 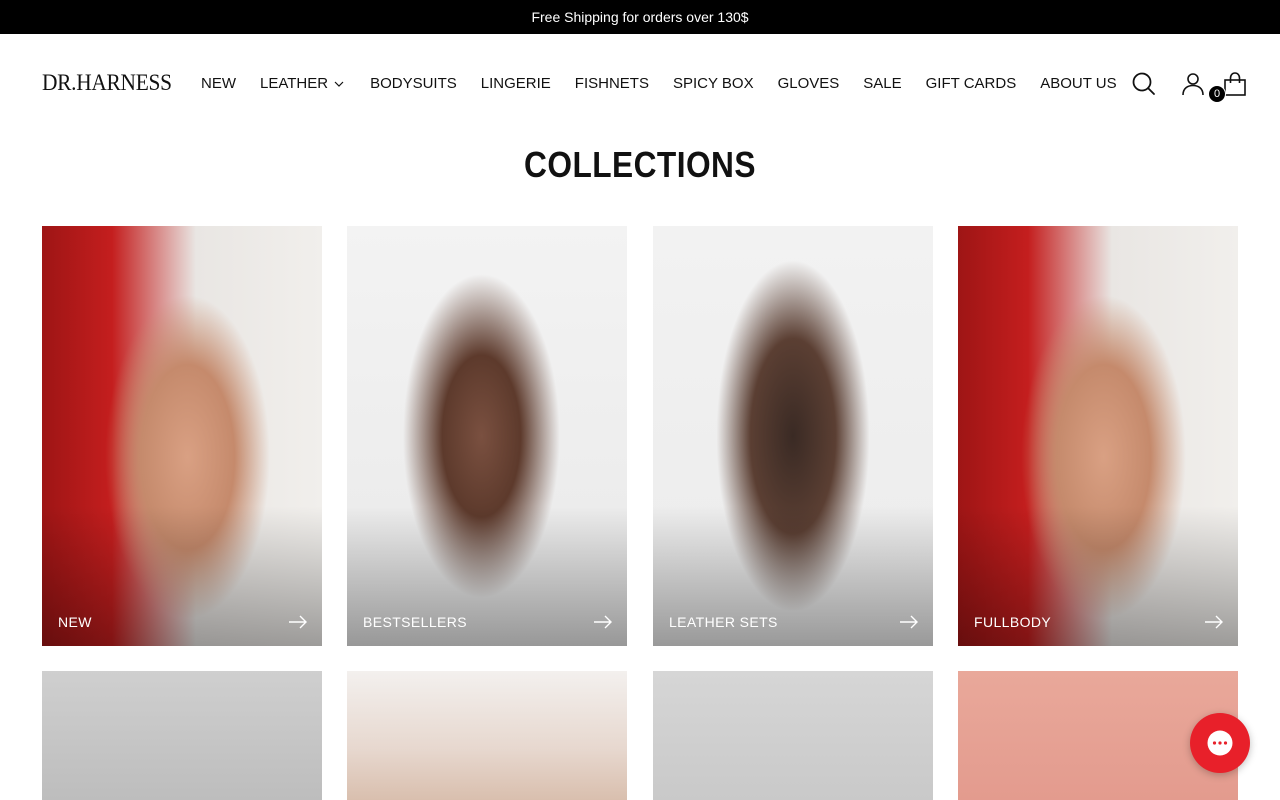 I want to click on nav-label: GLOVES, so click(x=808, y=83).